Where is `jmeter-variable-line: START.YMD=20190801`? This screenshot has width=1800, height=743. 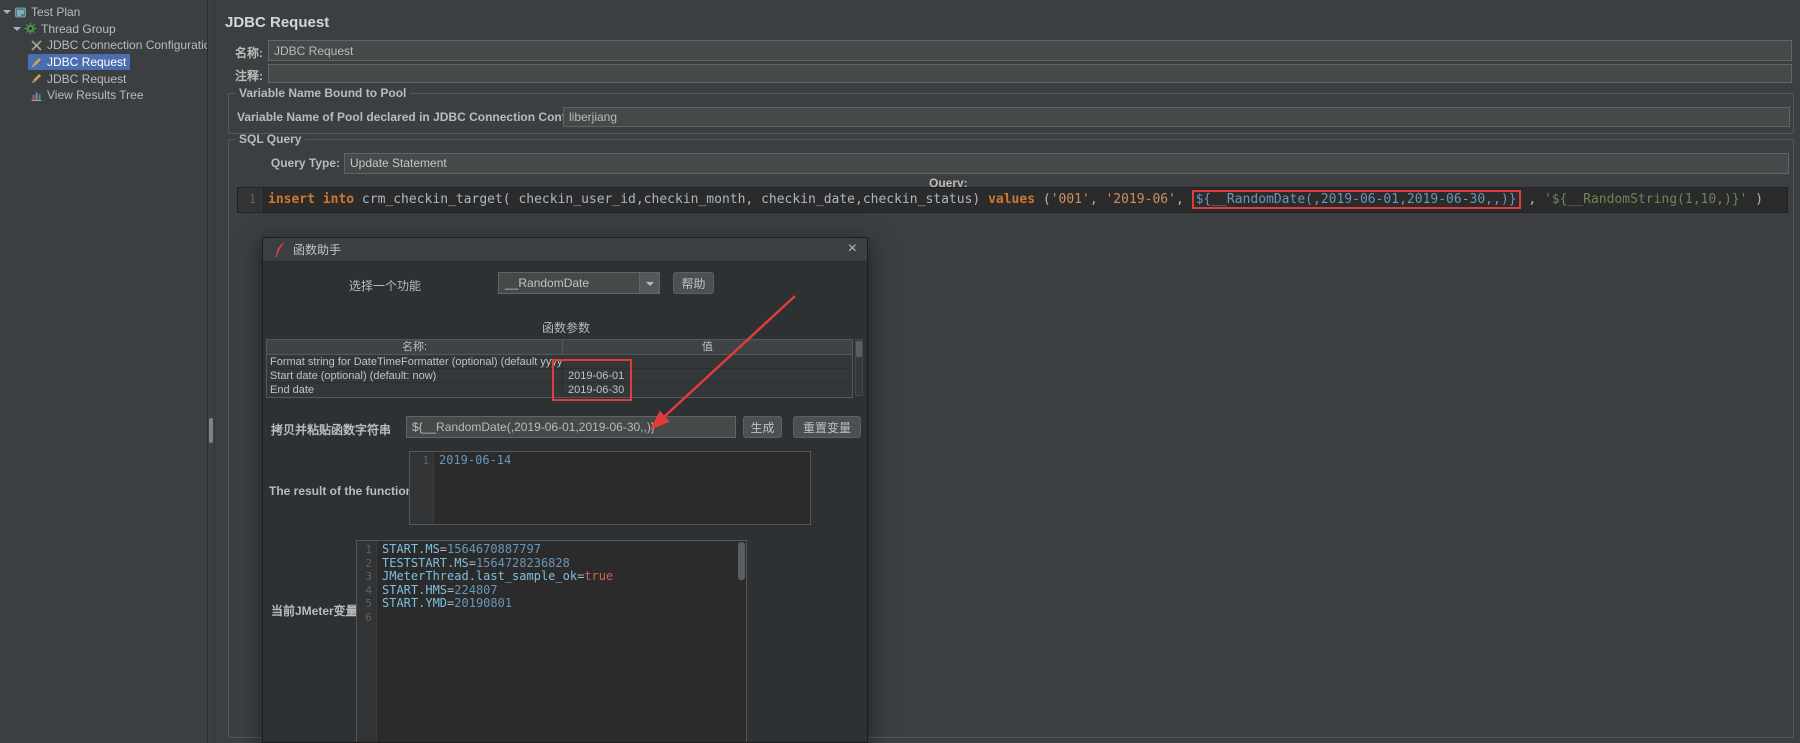 jmeter-variable-line: START.YMD=20190801 is located at coordinates (447, 603).